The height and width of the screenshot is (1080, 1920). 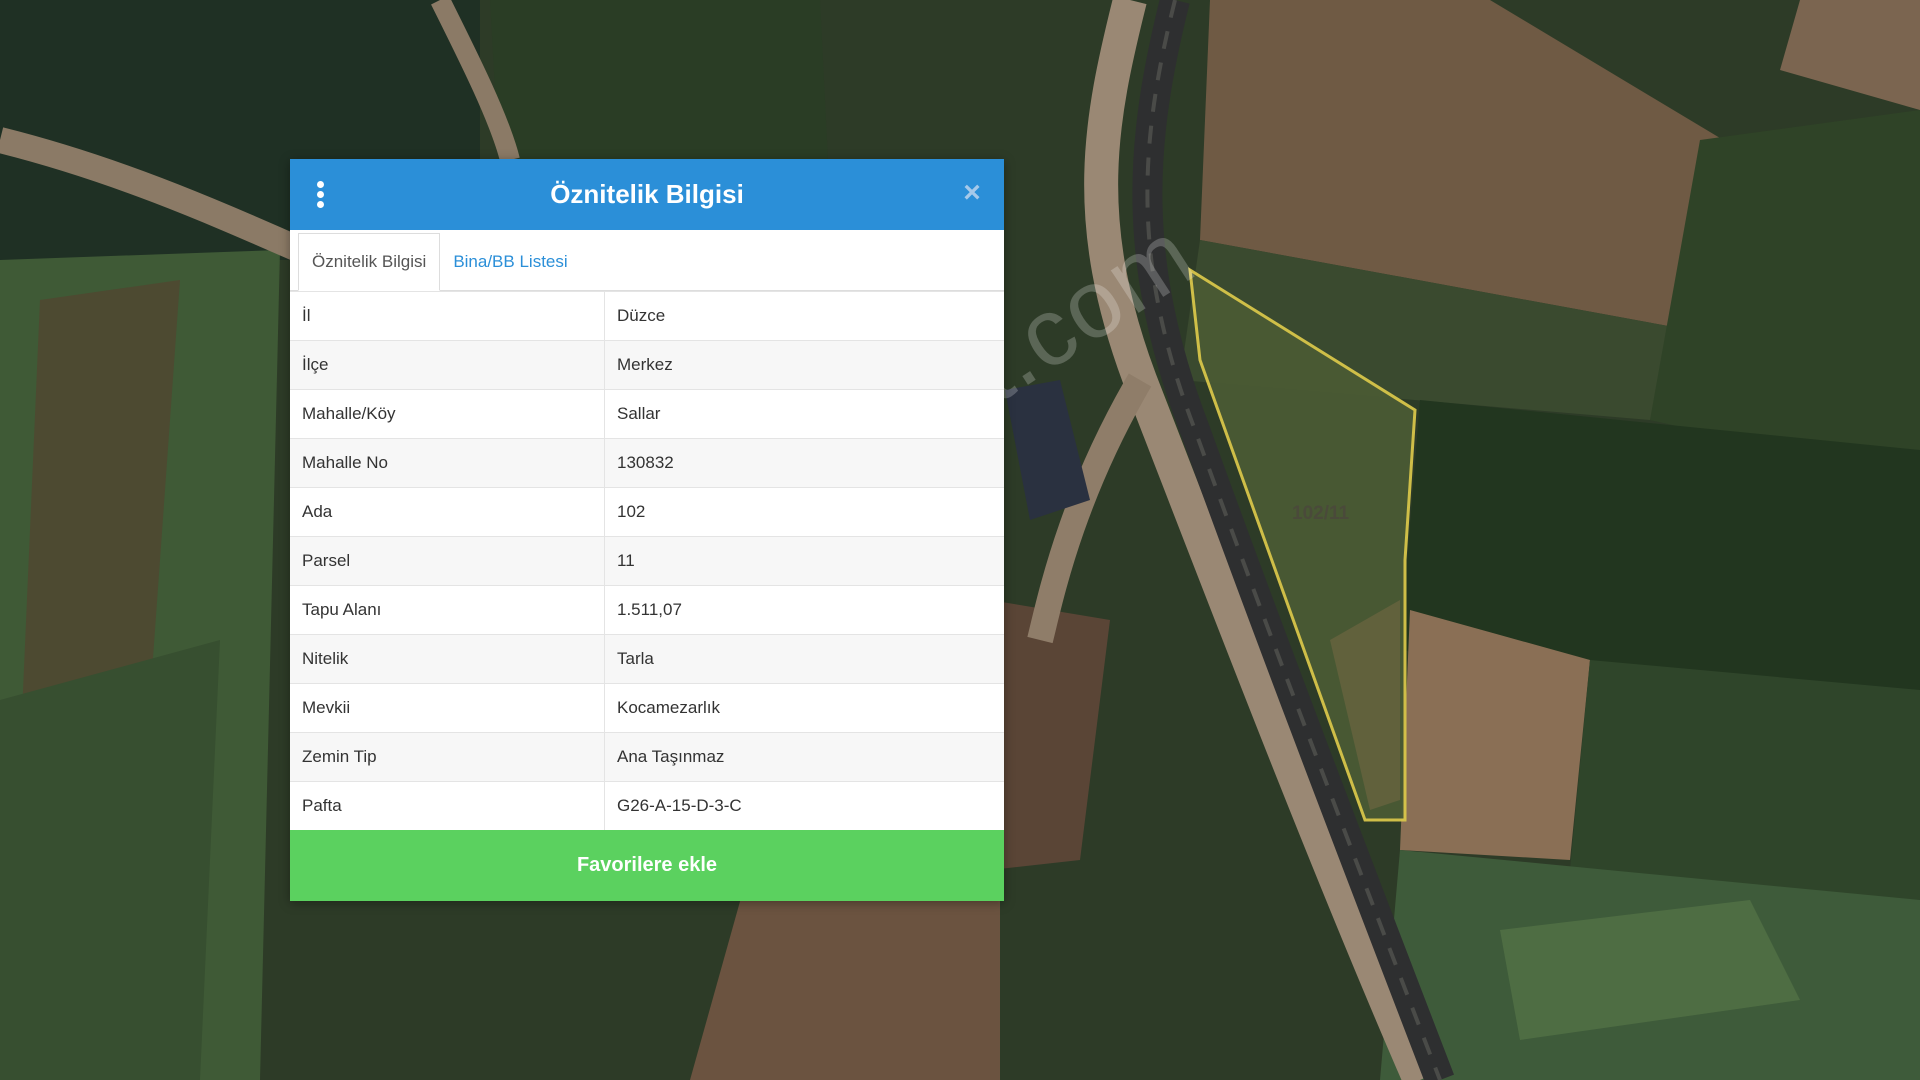 I want to click on attribute-value: Kocamezarlık, so click(x=804, y=708).